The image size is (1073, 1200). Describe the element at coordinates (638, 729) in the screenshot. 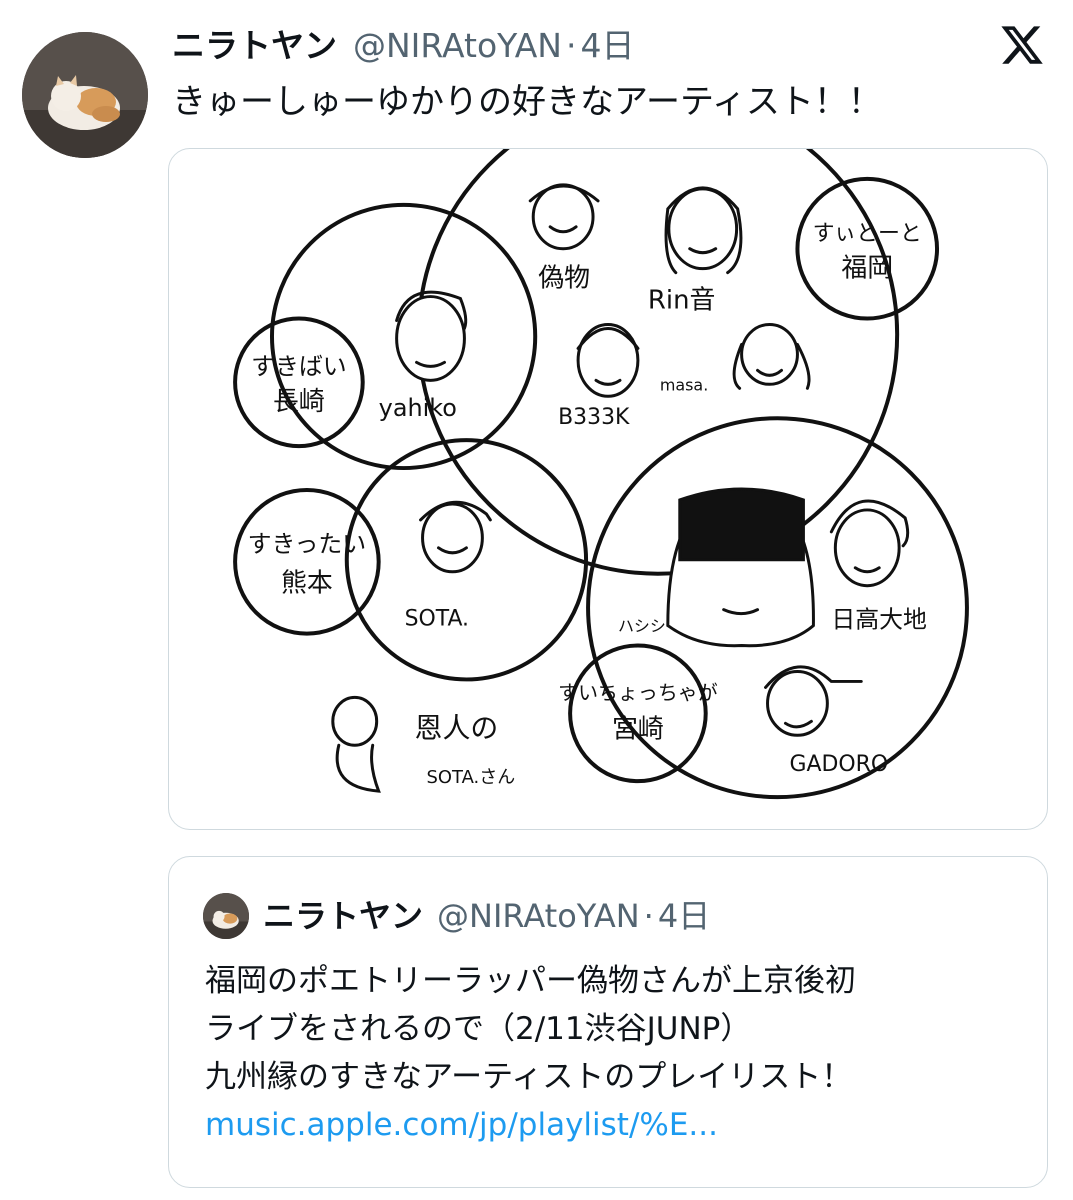

I see `suichoccha-label-2: 宮崎` at that location.